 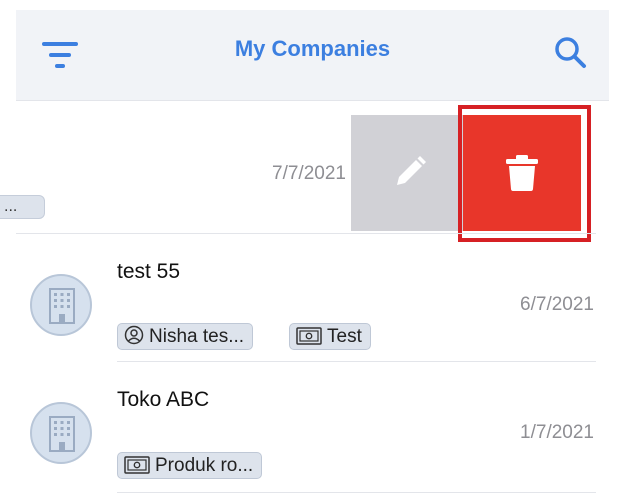 What do you see at coordinates (163, 399) in the screenshot?
I see `company-name: Toko ABC` at bounding box center [163, 399].